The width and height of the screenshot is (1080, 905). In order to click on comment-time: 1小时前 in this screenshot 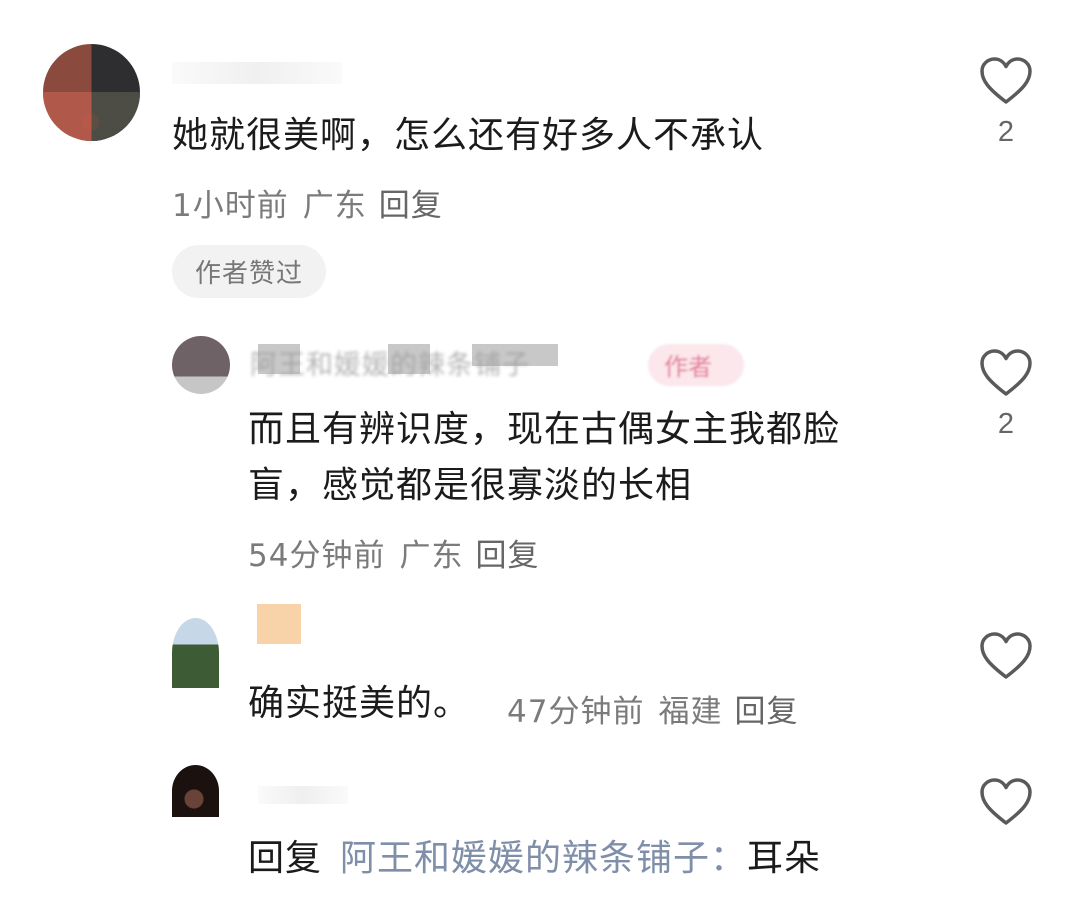, I will do `click(230, 206)`.